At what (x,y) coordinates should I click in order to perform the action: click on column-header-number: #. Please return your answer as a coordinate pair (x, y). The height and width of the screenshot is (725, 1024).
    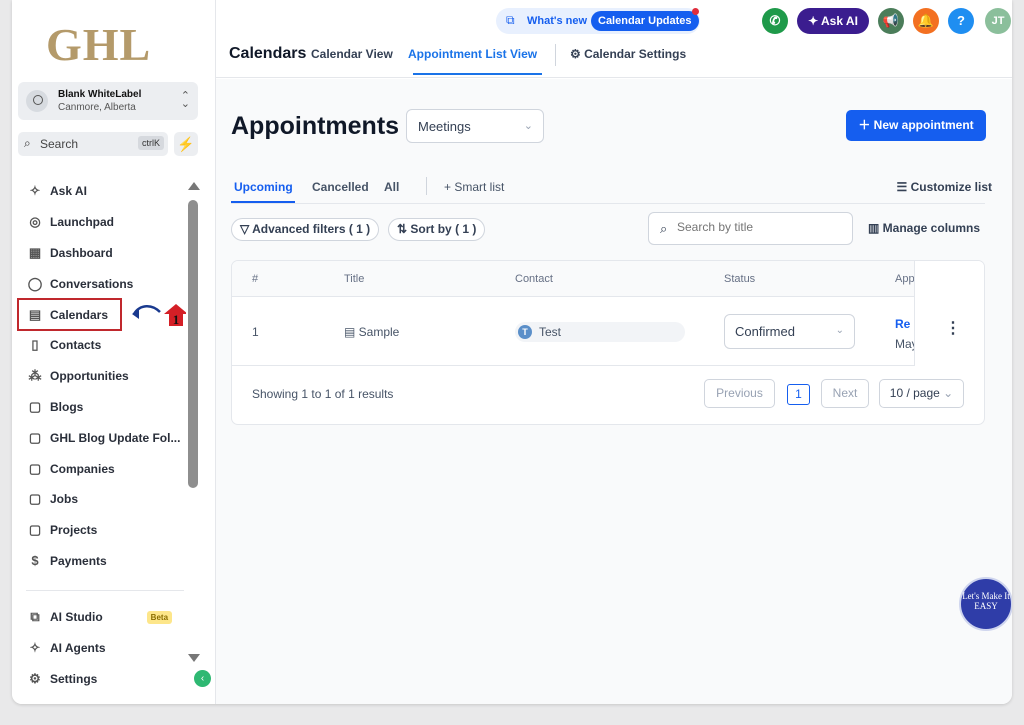
    Looking at the image, I should click on (255, 279).